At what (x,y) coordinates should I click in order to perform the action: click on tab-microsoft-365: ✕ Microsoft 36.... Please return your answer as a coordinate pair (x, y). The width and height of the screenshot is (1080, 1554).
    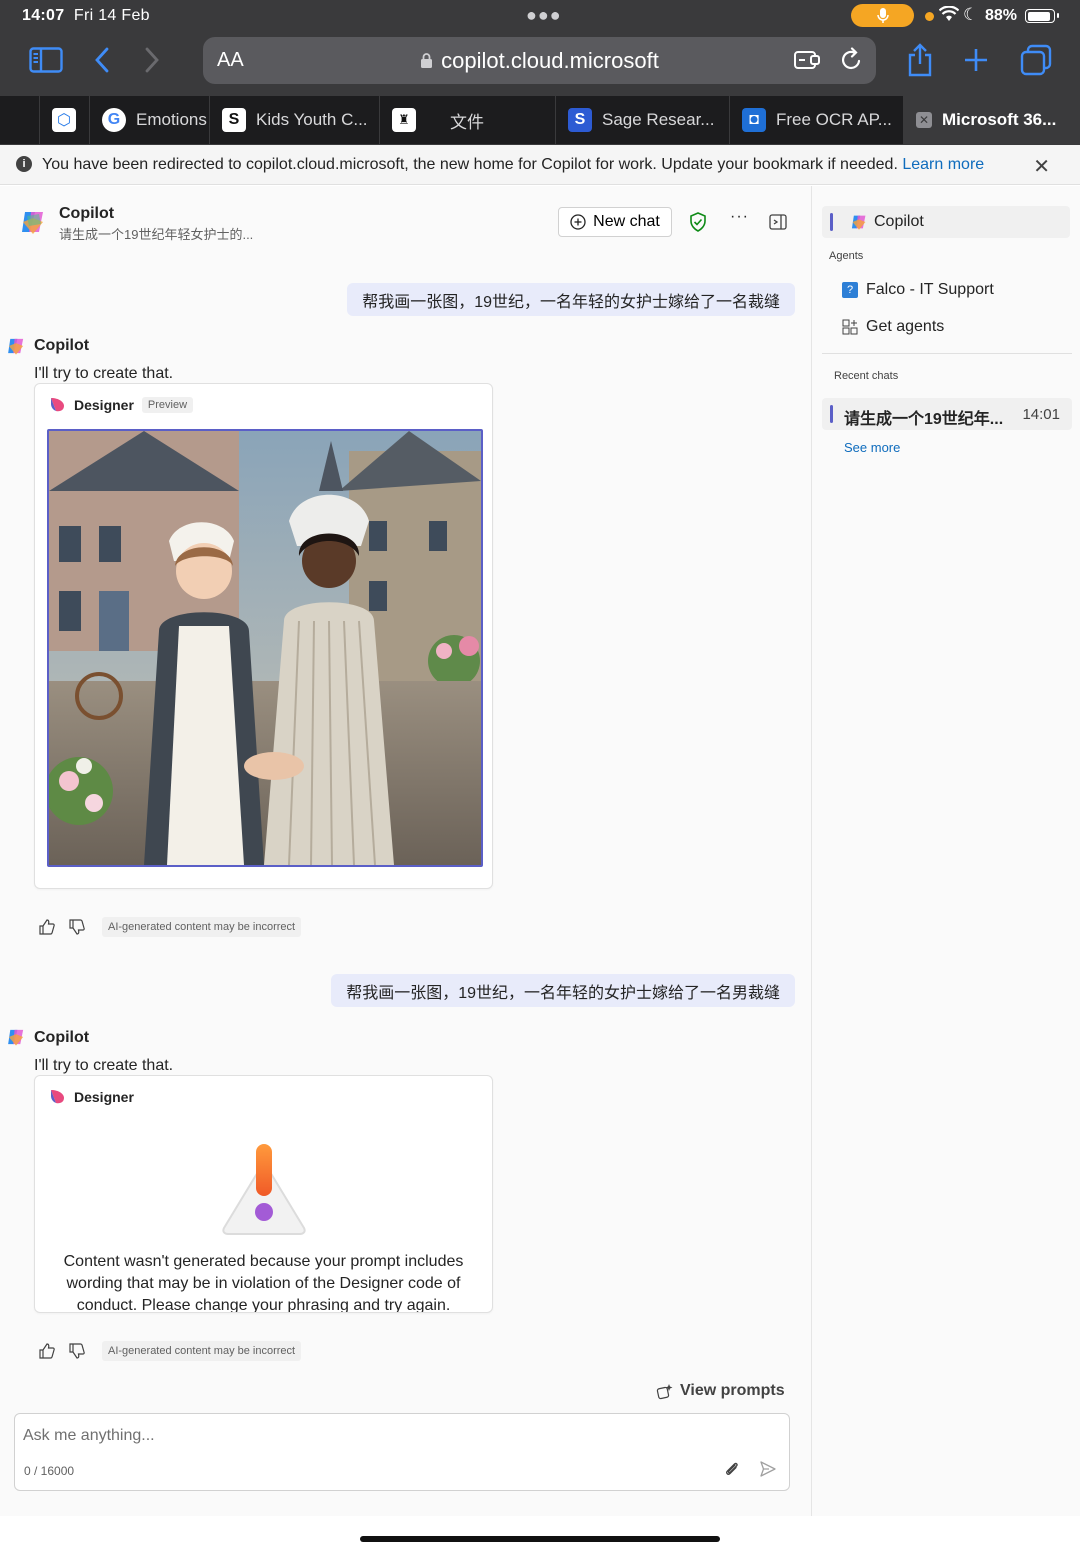
    Looking at the image, I should click on (992, 120).